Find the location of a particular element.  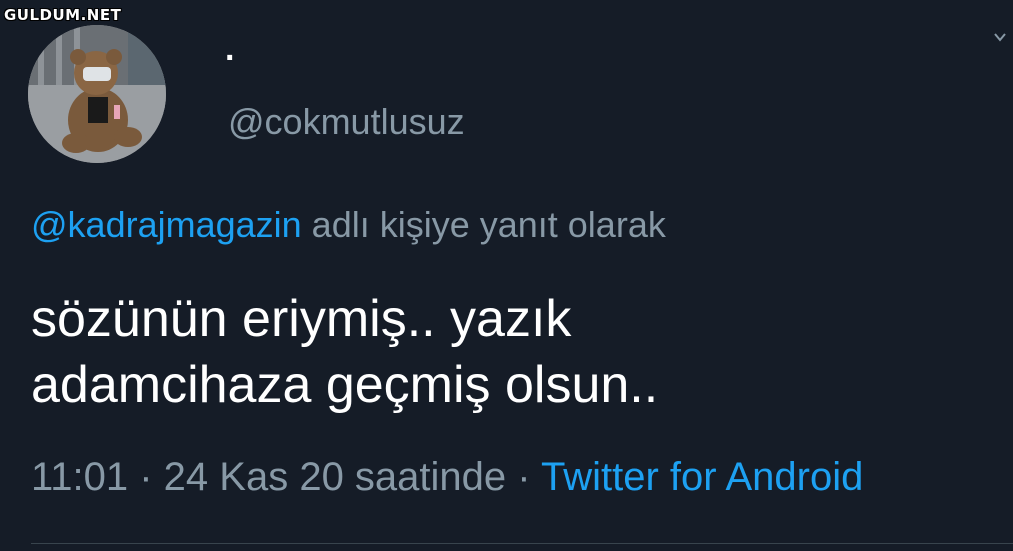

tweet-source-link: Twitter for Android is located at coordinates (702, 477).